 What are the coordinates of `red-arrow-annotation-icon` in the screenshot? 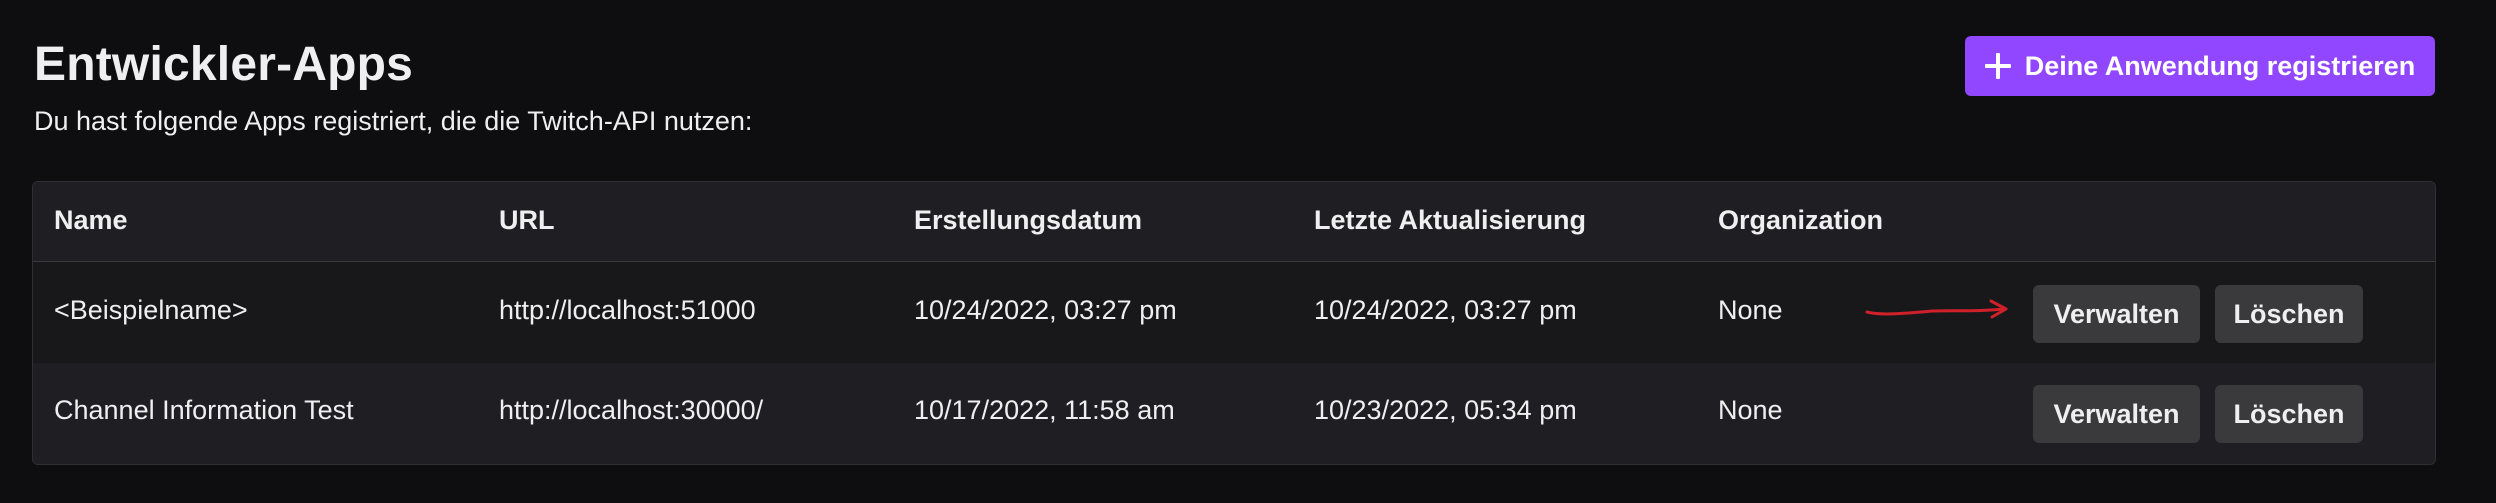 It's located at (1936, 309).